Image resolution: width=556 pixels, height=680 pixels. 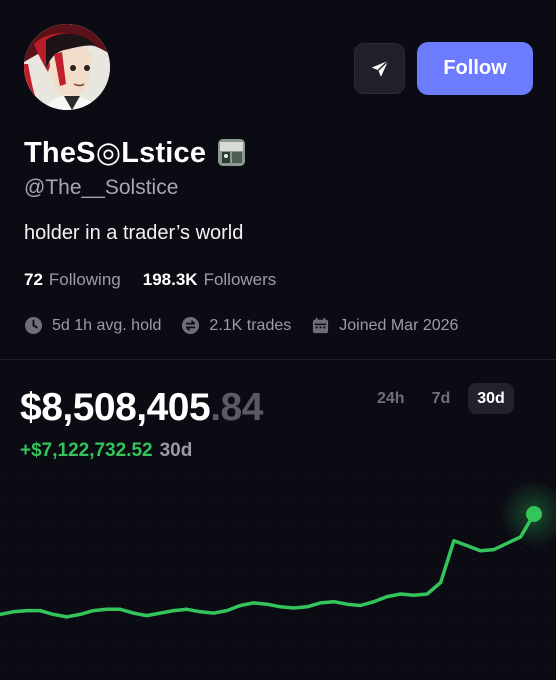 I want to click on portfolio-balance: $8,508,405.84, so click(x=141, y=408).